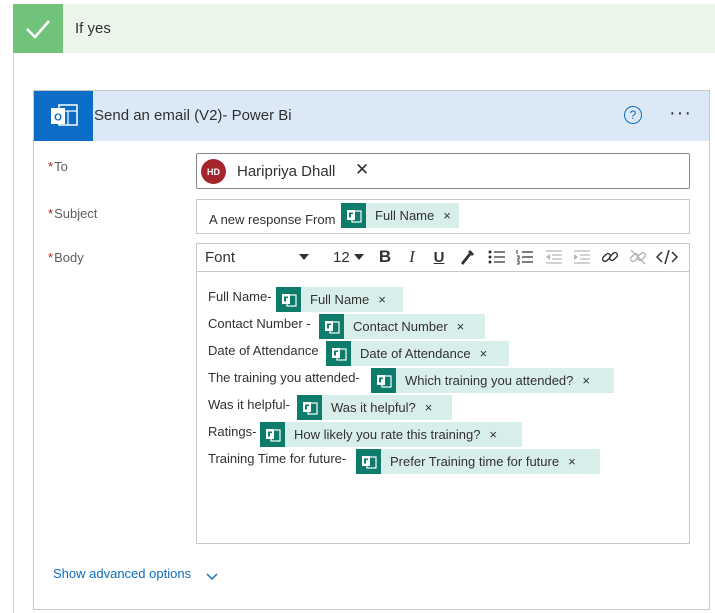 Image resolution: width=715 pixels, height=613 pixels. Describe the element at coordinates (232, 431) in the screenshot. I see `body-line-text: Ratings-` at that location.